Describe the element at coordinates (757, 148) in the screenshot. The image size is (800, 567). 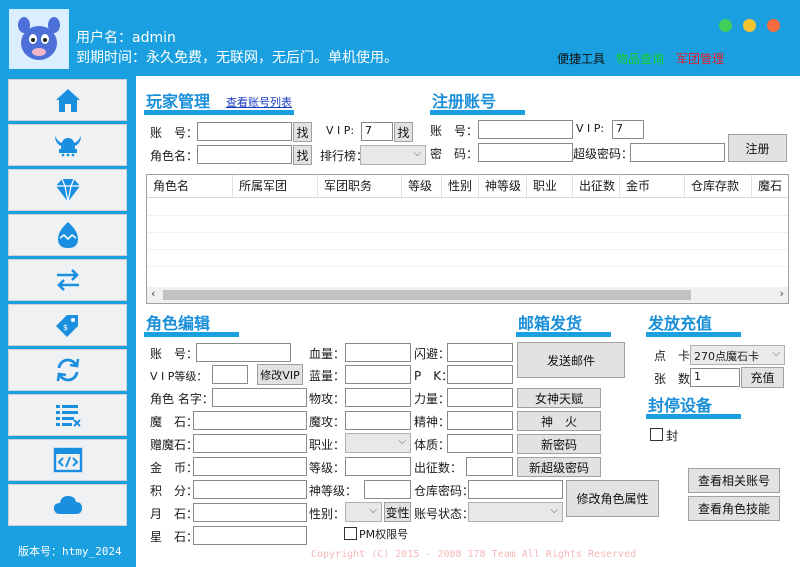
I see `register-button: 注册` at that location.